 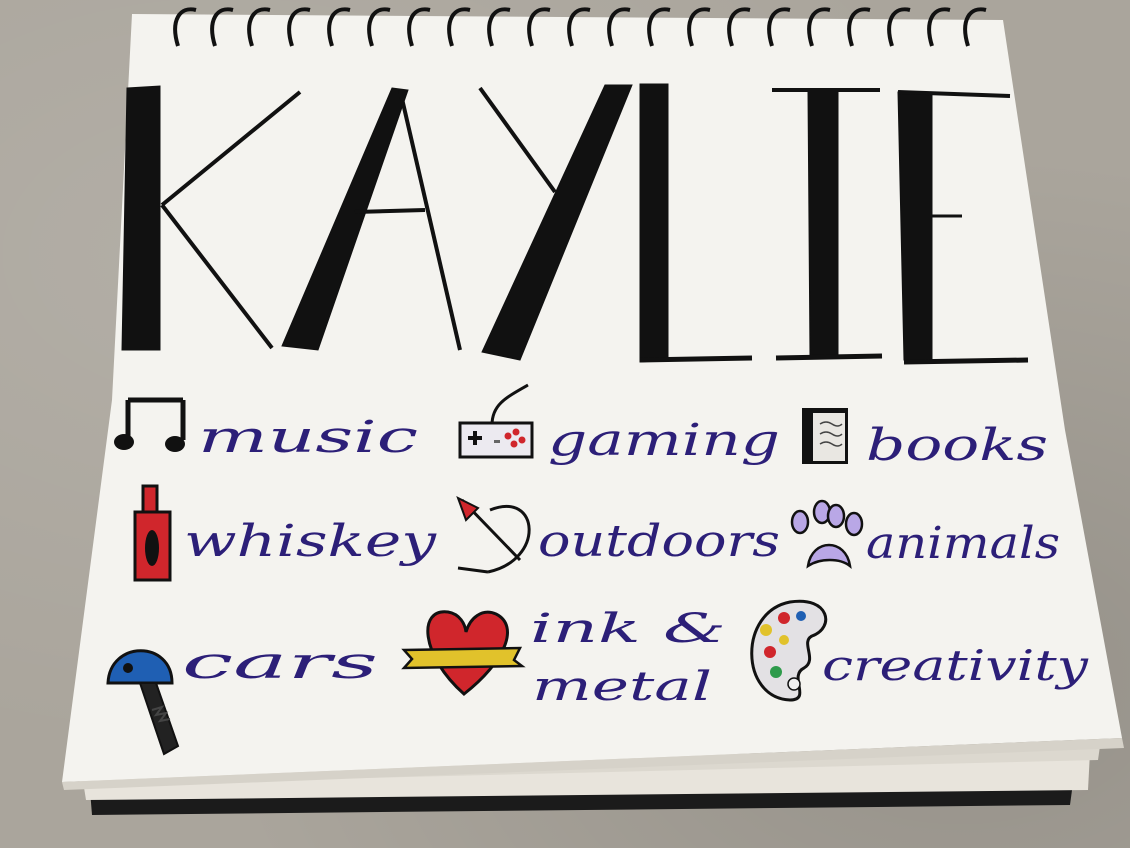 I want to click on interest-label-ink: ink &, so click(x=628, y=629).